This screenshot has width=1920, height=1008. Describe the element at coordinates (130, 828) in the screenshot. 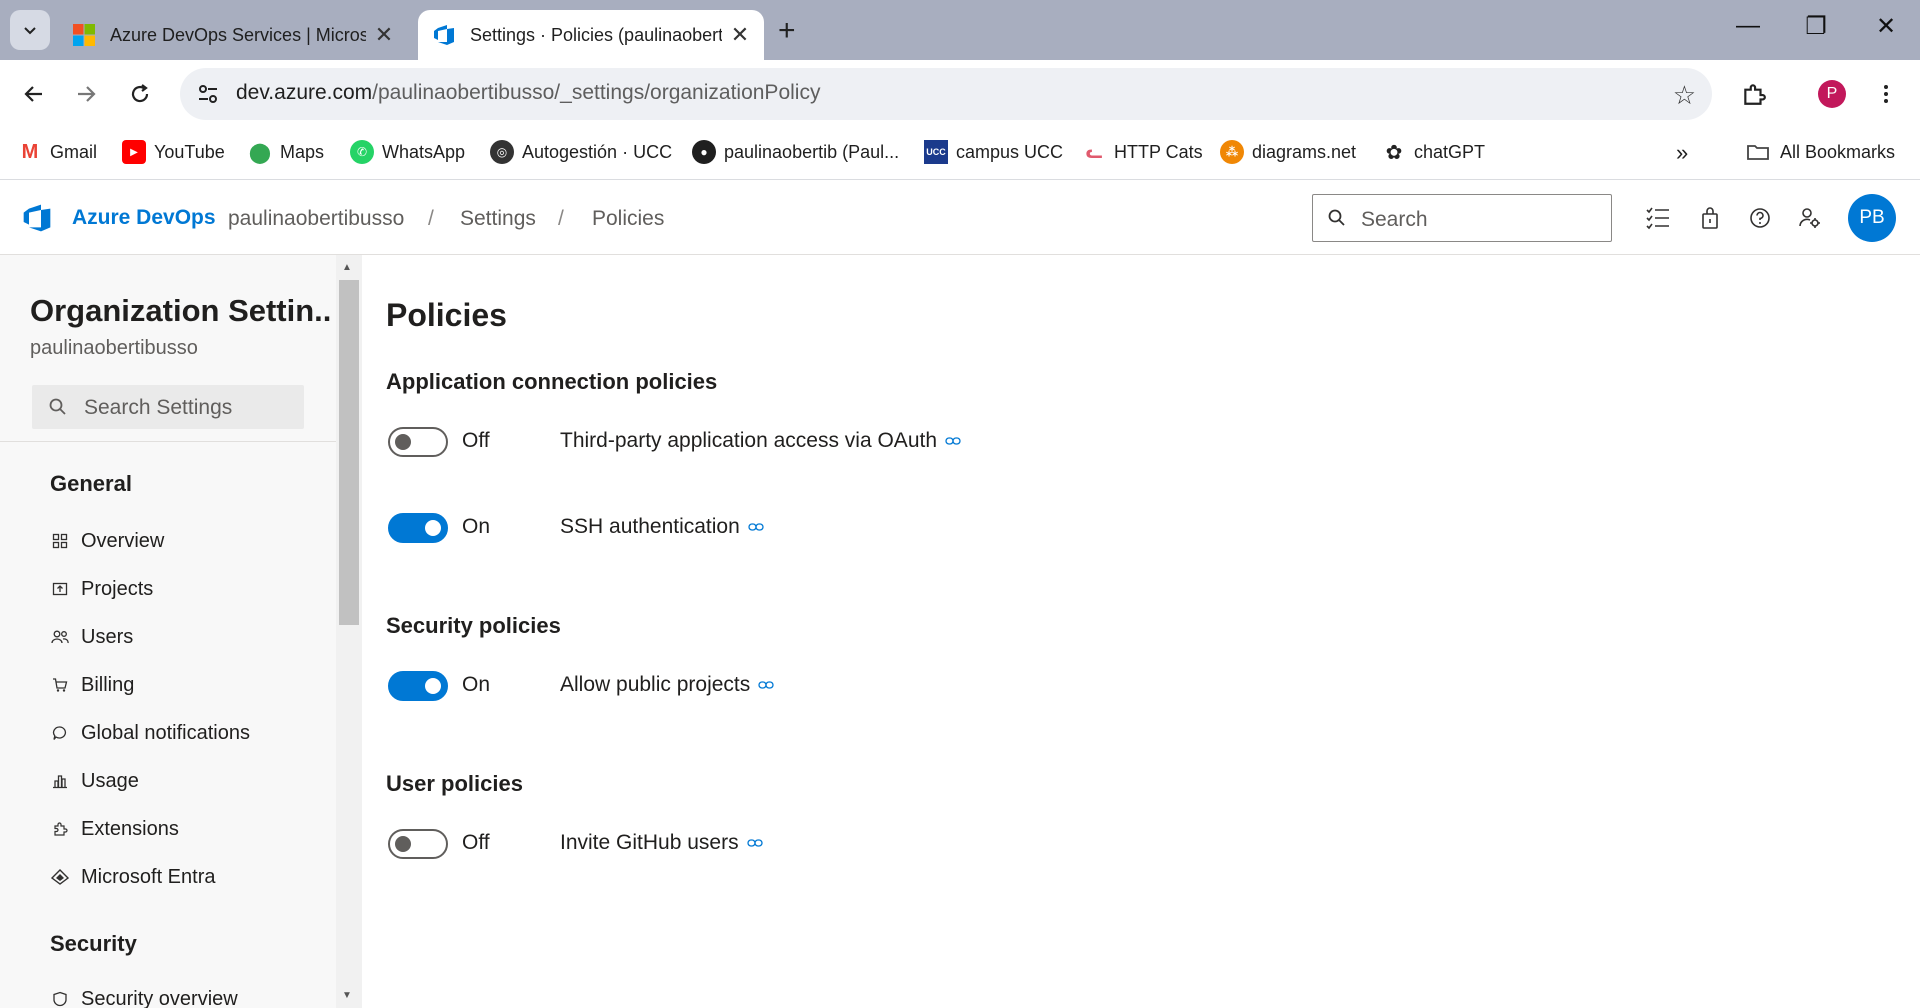

I see `sidebar-item-label: Extensions` at that location.